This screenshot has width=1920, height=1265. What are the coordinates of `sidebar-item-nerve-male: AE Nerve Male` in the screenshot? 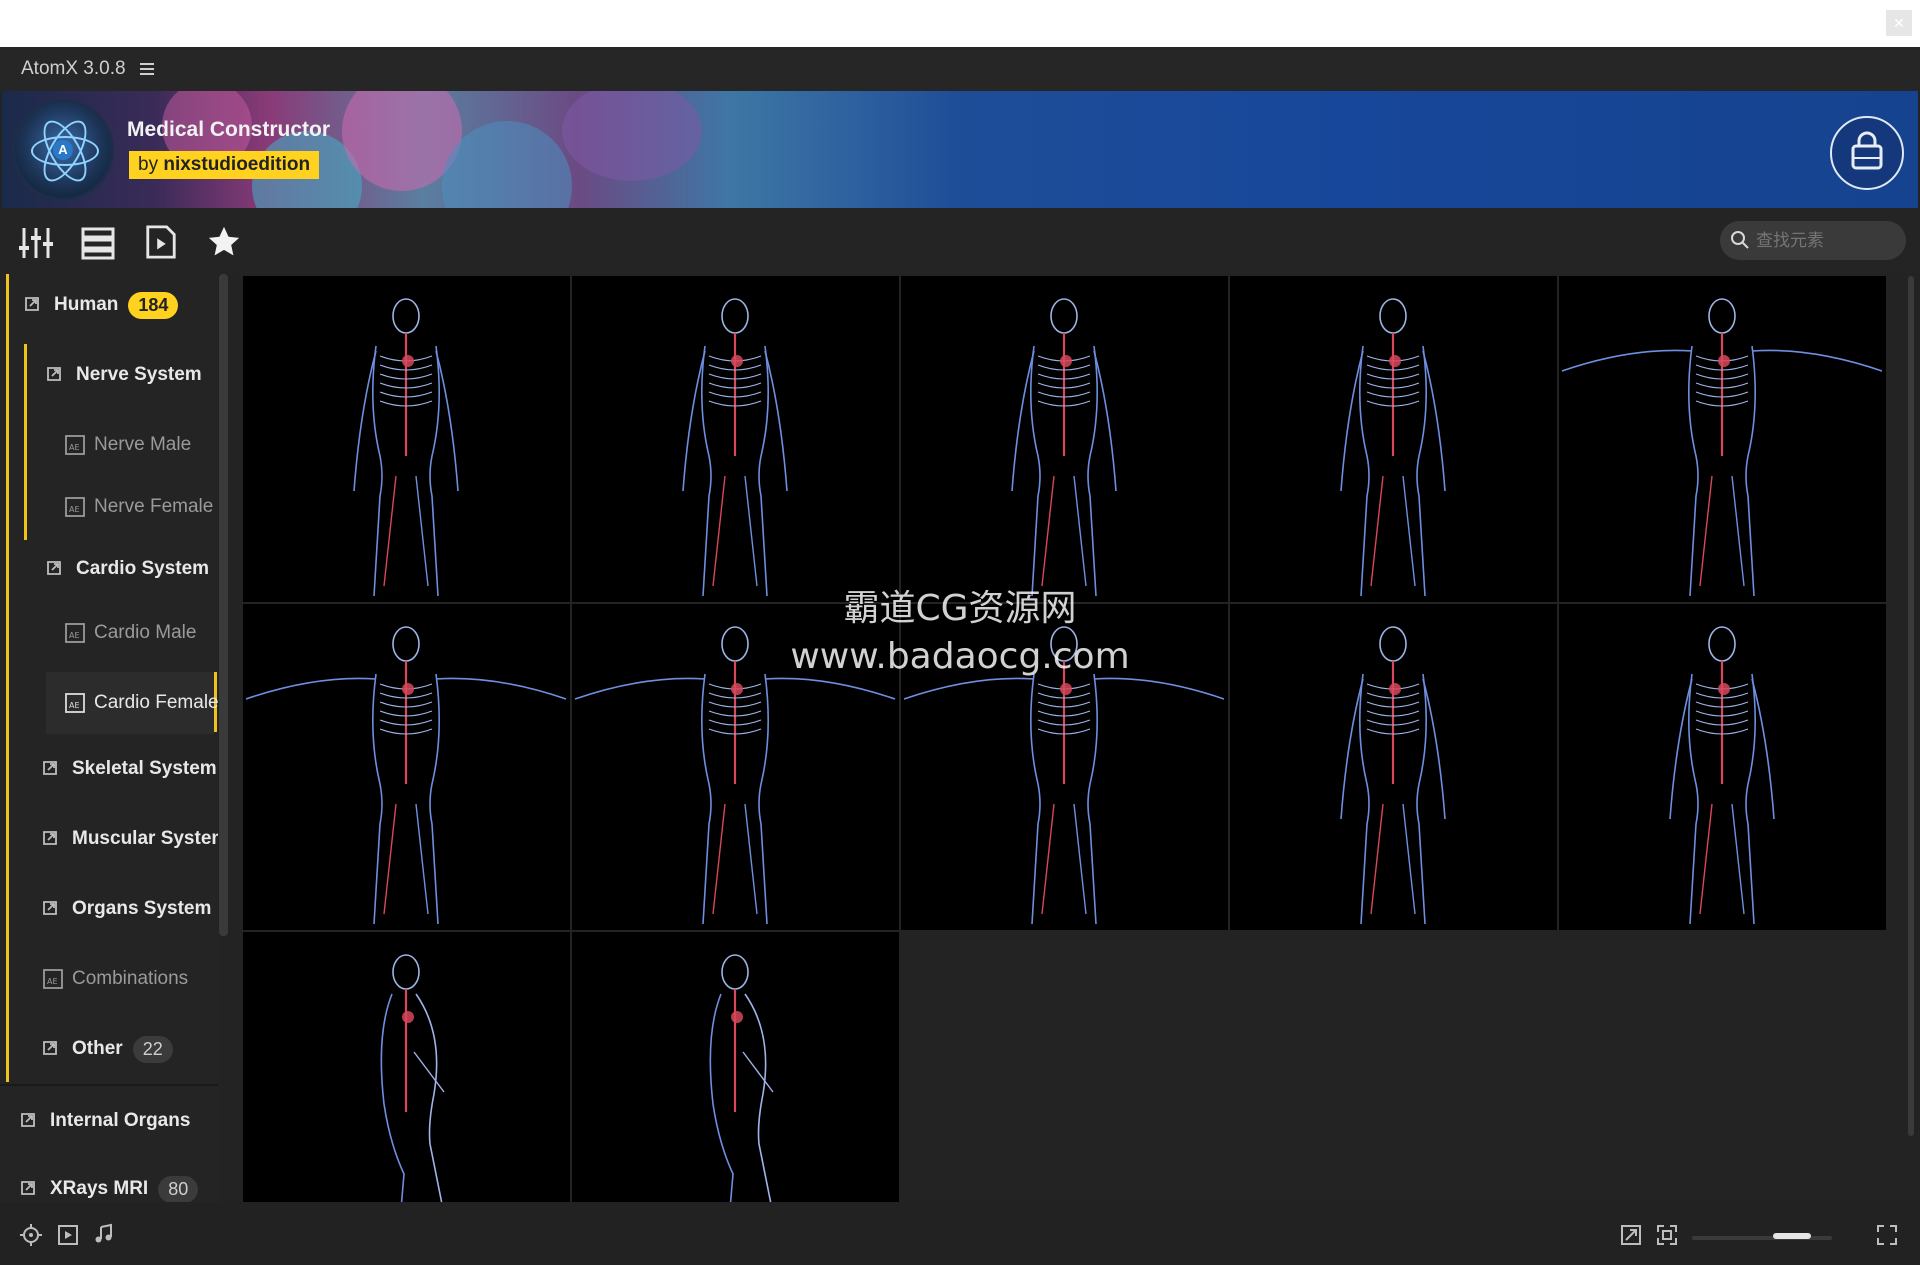 It's located at (127, 445).